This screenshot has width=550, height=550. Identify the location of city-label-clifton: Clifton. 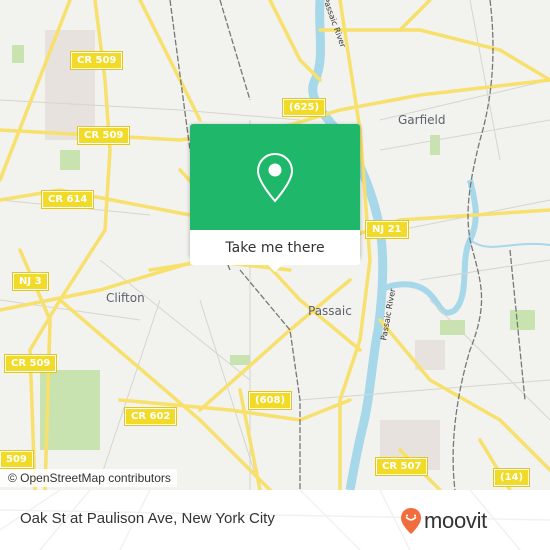
(125, 298).